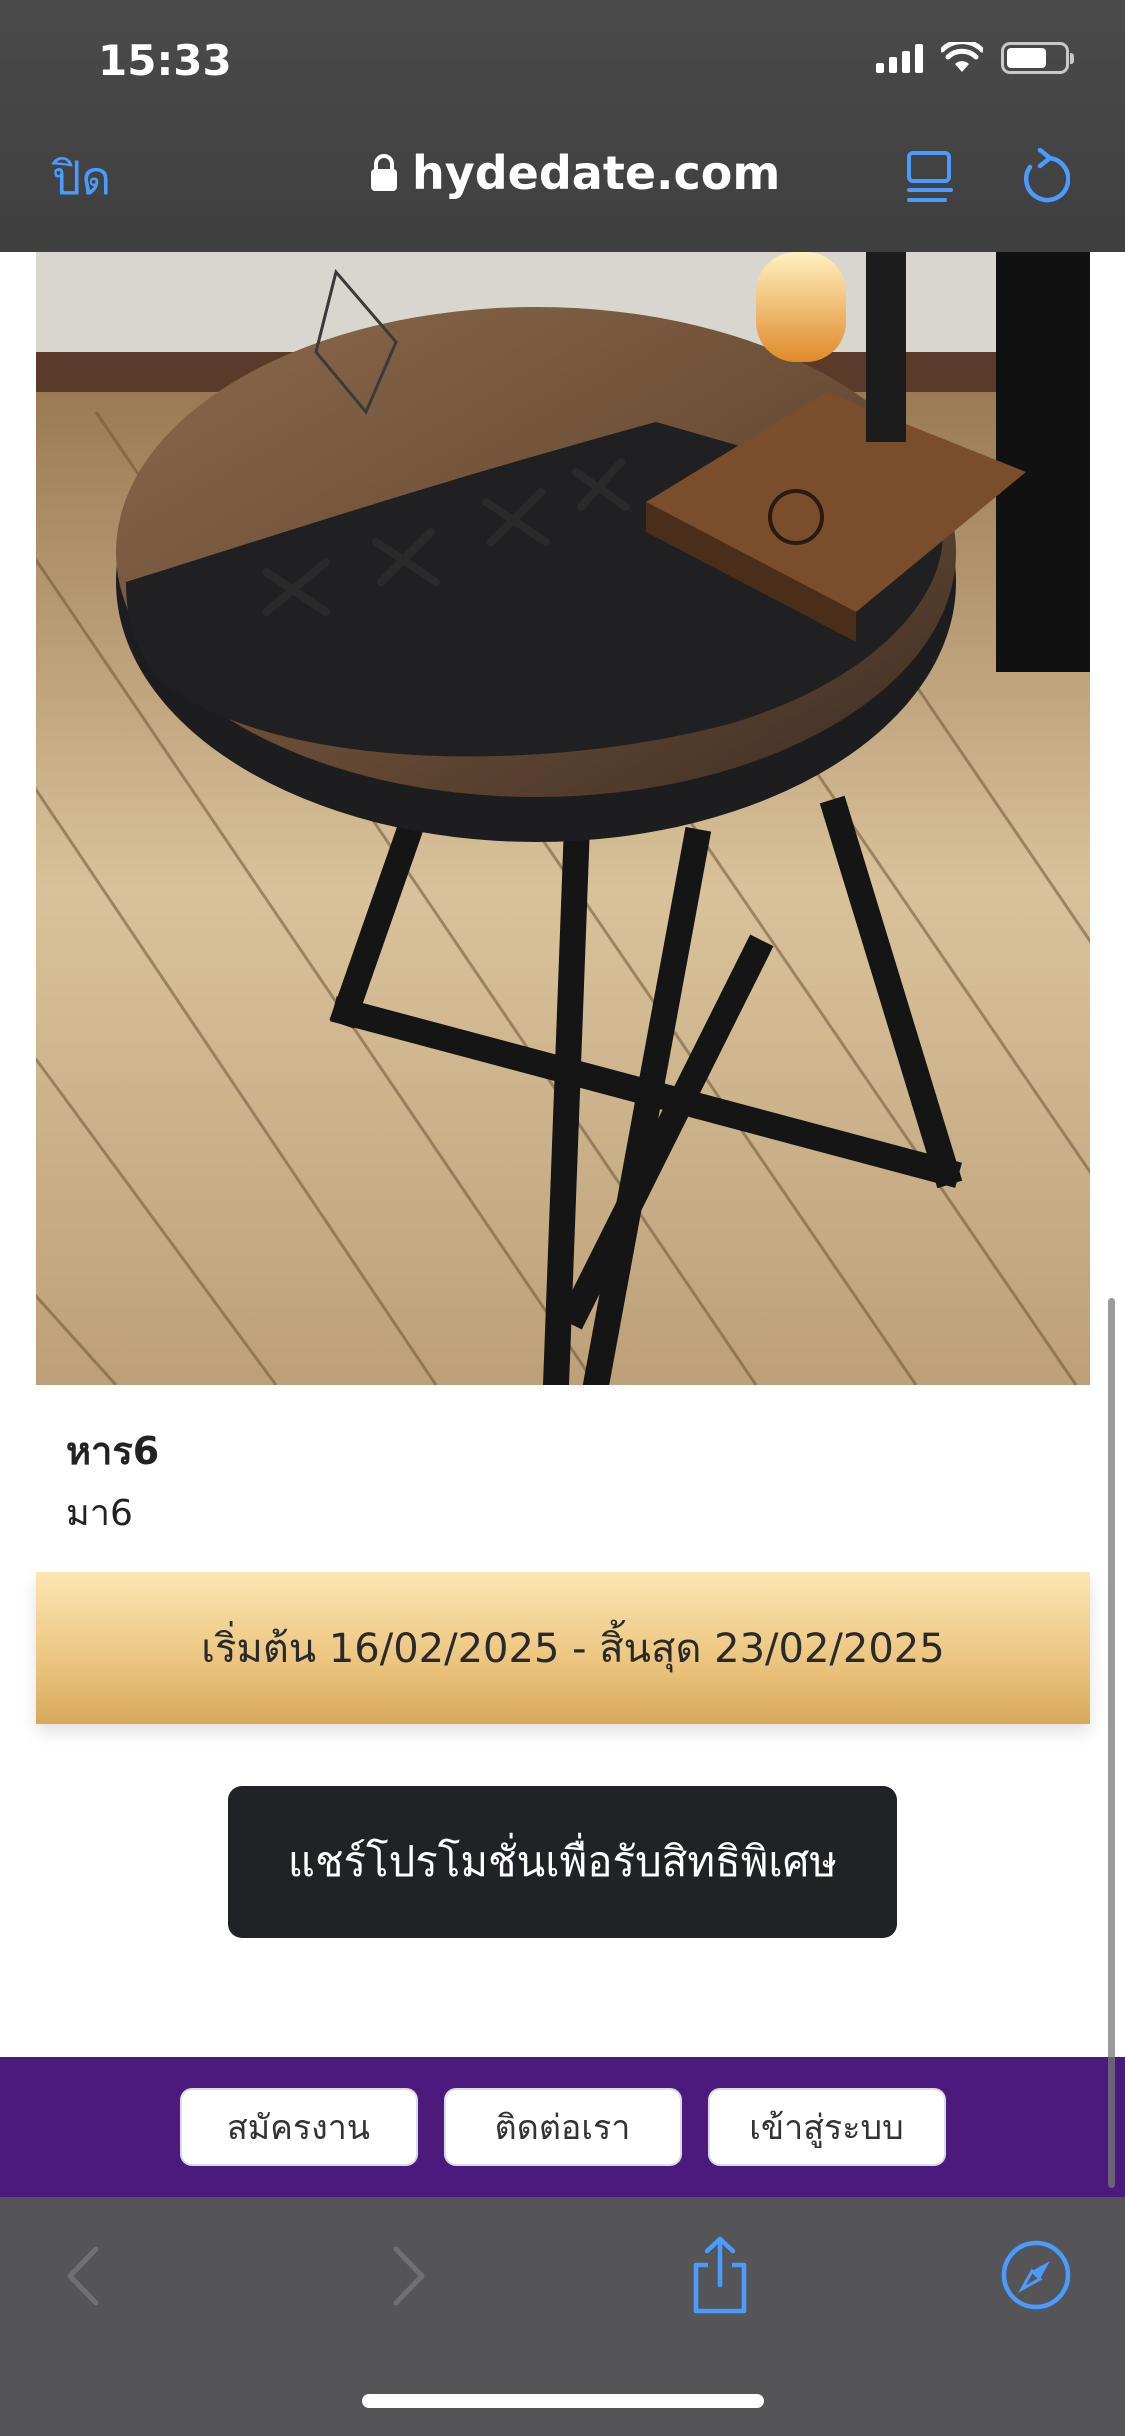 Image resolution: width=1125 pixels, height=2436 pixels. I want to click on browser-top-bar: 15:33 ปิด hydedate.com, so click(562, 126).